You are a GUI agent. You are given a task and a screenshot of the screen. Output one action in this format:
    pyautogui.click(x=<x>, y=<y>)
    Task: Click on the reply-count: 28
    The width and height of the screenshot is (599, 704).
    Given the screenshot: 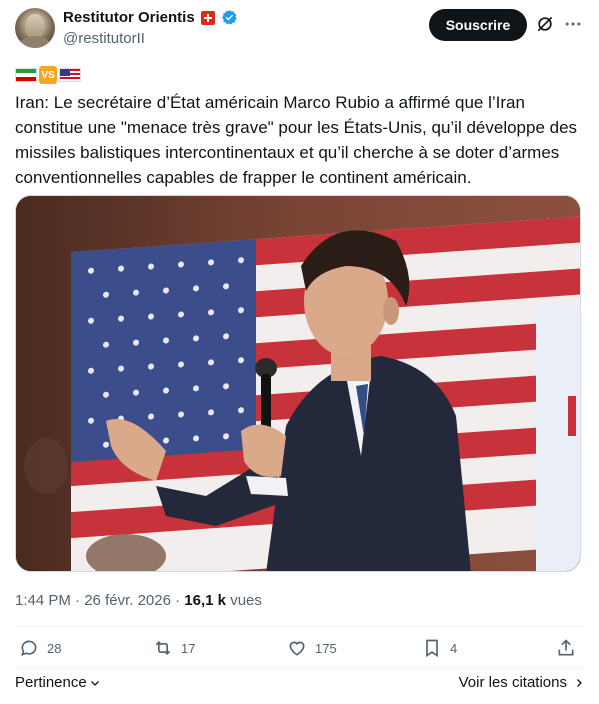 What is the action you would take?
    pyautogui.click(x=54, y=648)
    